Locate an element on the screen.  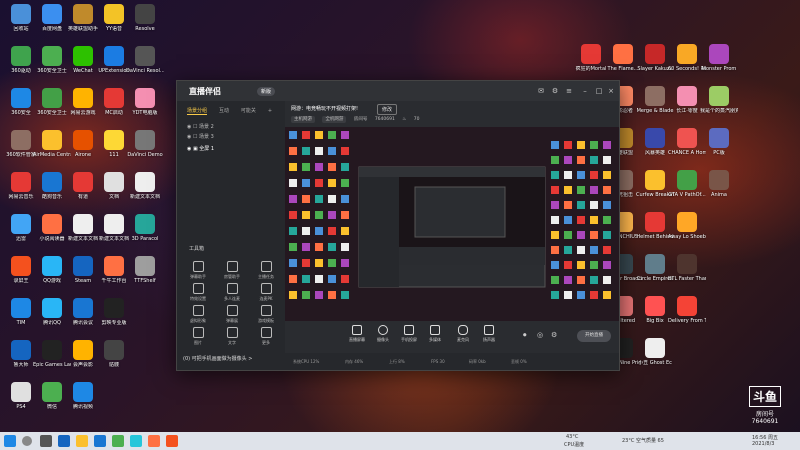
edge-icon is located at coordinates (64, 441).